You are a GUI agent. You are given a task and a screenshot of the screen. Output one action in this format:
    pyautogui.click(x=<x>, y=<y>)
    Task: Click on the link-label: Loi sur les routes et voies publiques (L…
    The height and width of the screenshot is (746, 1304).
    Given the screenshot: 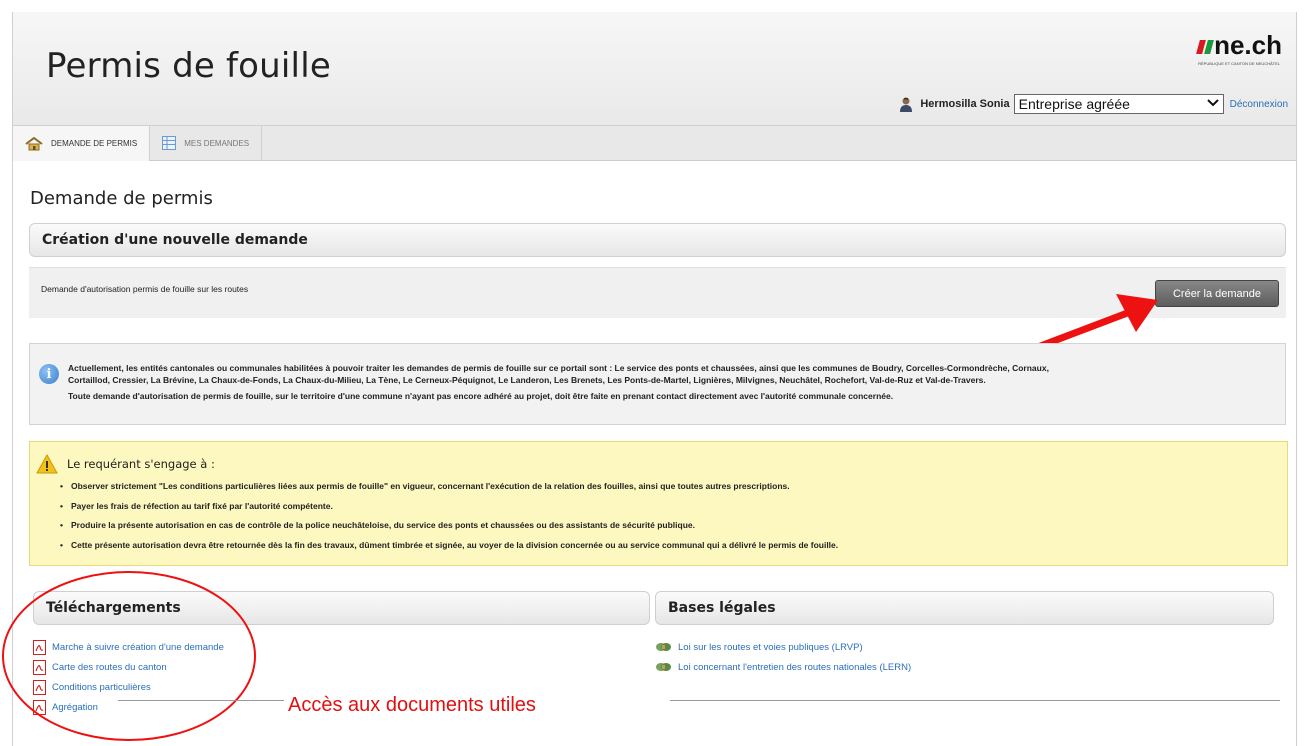 What is the action you would take?
    pyautogui.click(x=770, y=647)
    